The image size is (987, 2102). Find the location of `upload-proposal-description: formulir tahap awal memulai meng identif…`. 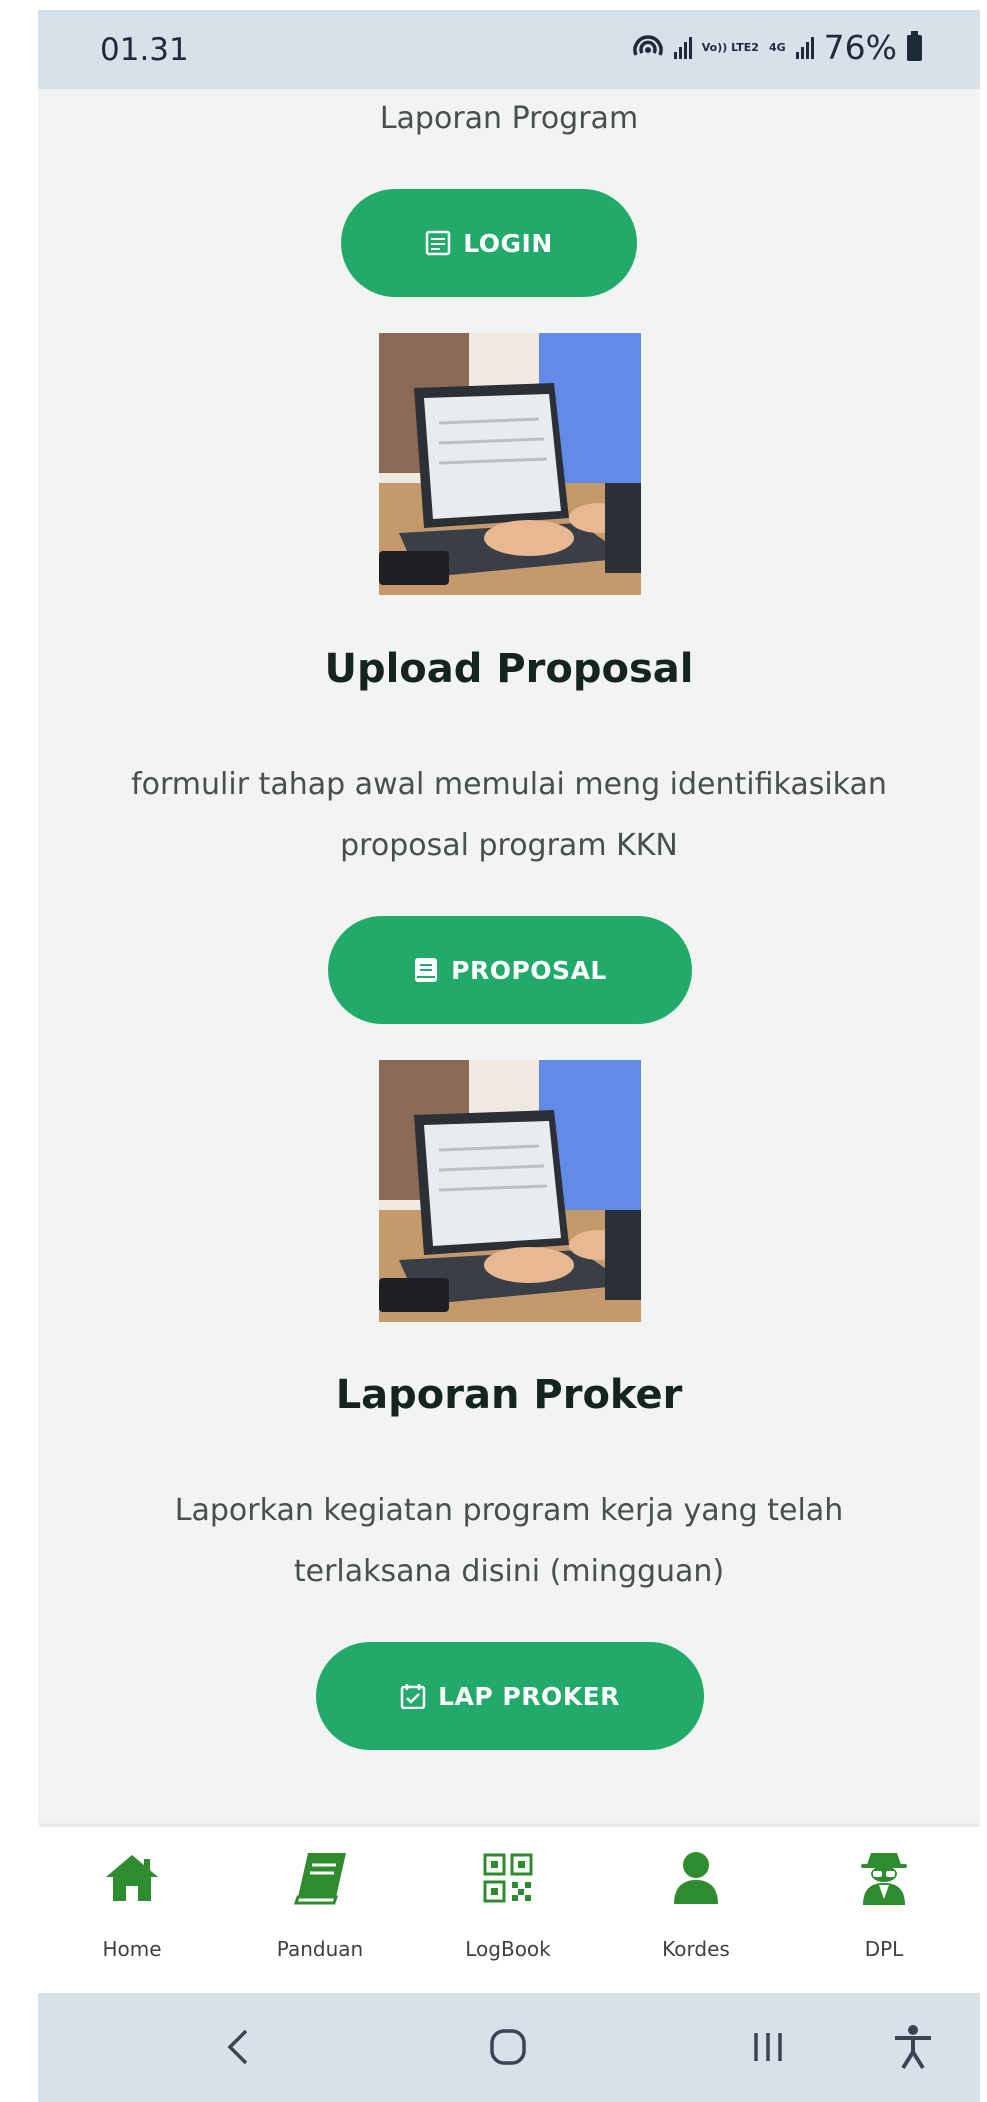

upload-proposal-description: formulir tahap awal memulai meng identif… is located at coordinates (509, 815).